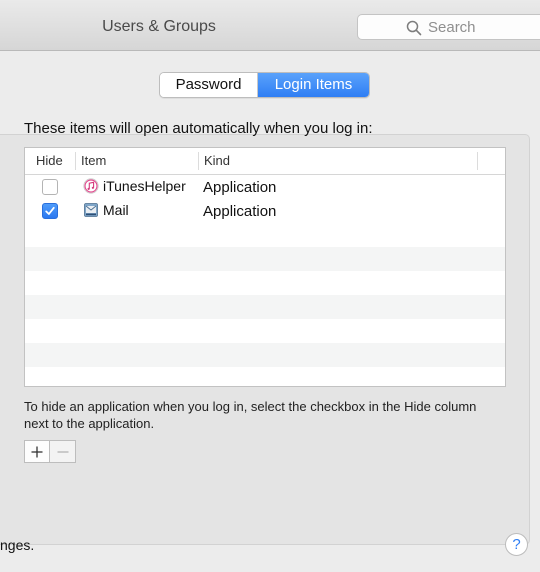  I want to click on item-name: iTunesHelper, so click(144, 186).